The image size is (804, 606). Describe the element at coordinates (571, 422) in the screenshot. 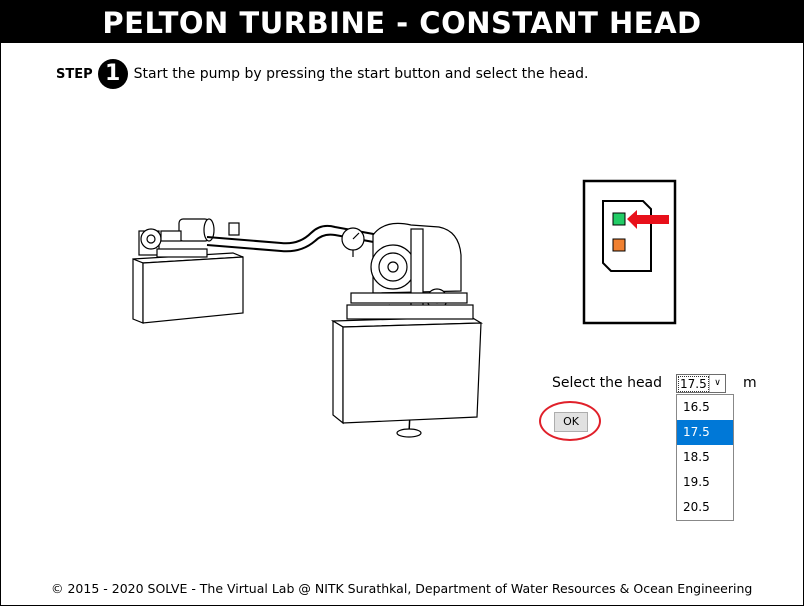

I see `ok-button: OK` at that location.